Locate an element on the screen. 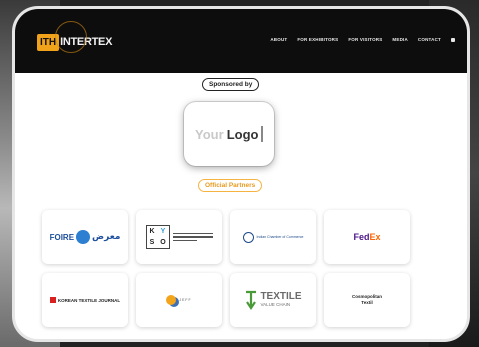 The image size is (479, 347). nav-link-exhibitors: FOR EXHIBITORS is located at coordinates (317, 39).